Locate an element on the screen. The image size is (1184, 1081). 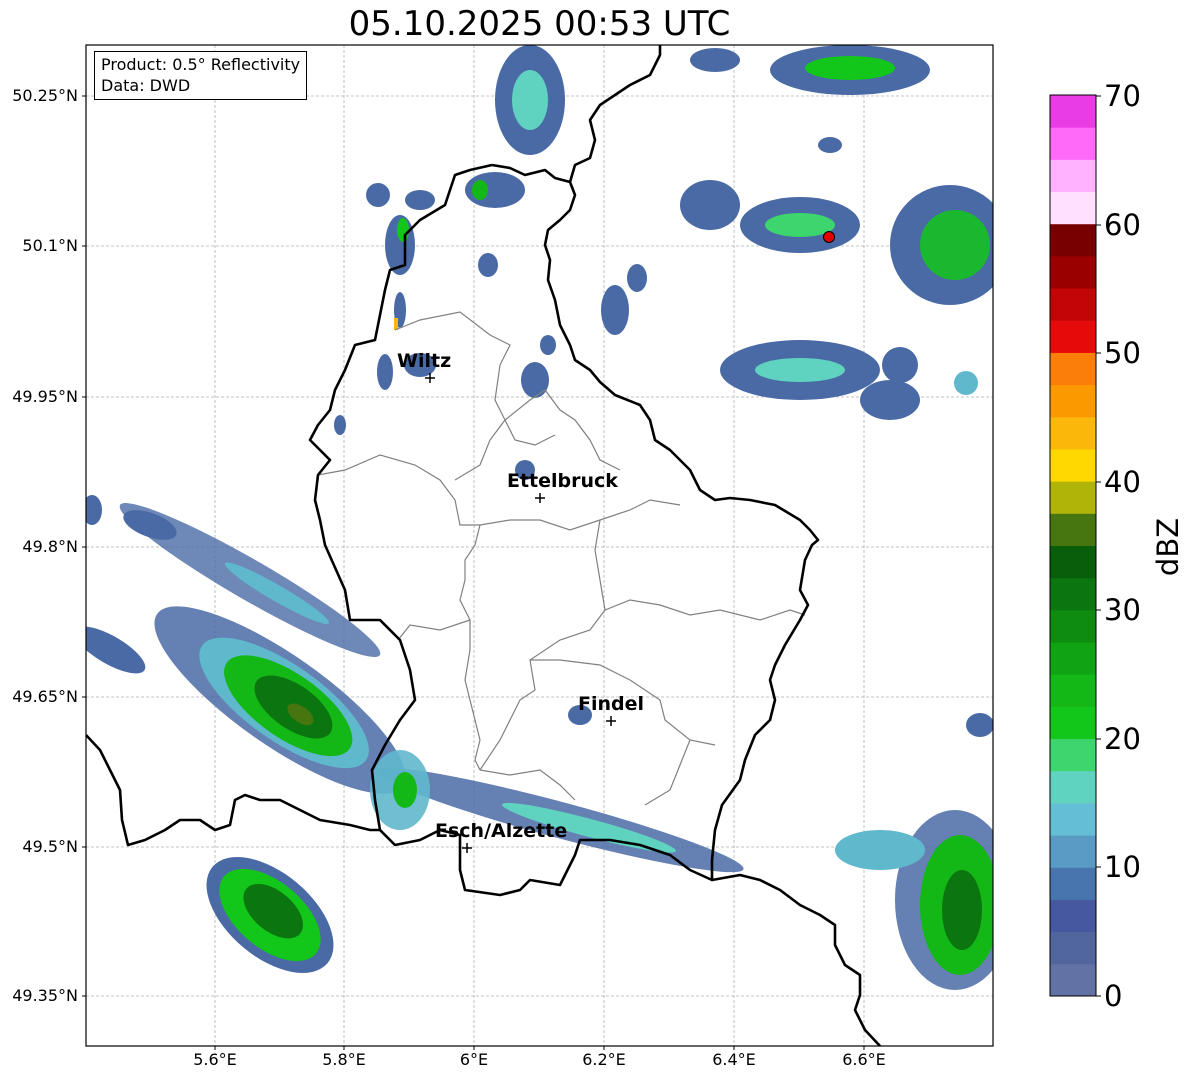
colorbar-tick-label: 0 is located at coordinates (1113, 996).